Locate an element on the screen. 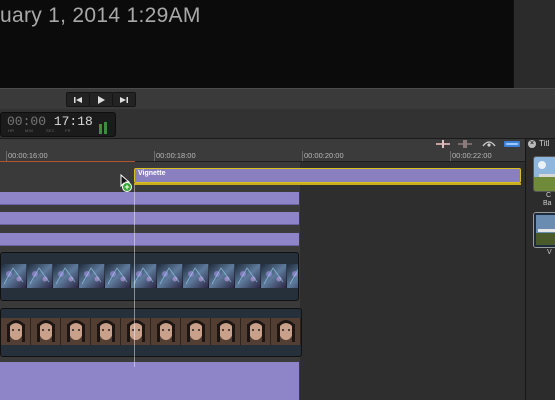 The height and width of the screenshot is (400, 555). thumbnail-label: Ba is located at coordinates (547, 203).